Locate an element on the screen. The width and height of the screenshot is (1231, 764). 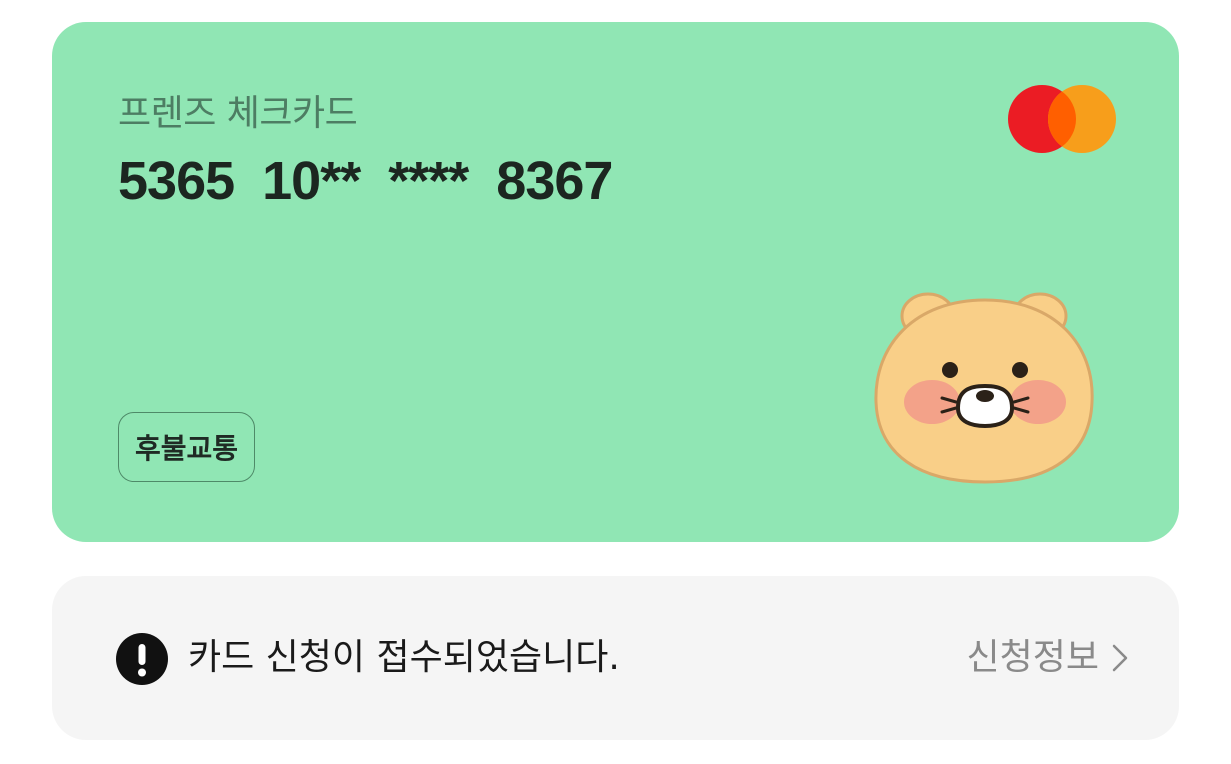
card-product-name: 프렌즈 체크카드 is located at coordinates (238, 113).